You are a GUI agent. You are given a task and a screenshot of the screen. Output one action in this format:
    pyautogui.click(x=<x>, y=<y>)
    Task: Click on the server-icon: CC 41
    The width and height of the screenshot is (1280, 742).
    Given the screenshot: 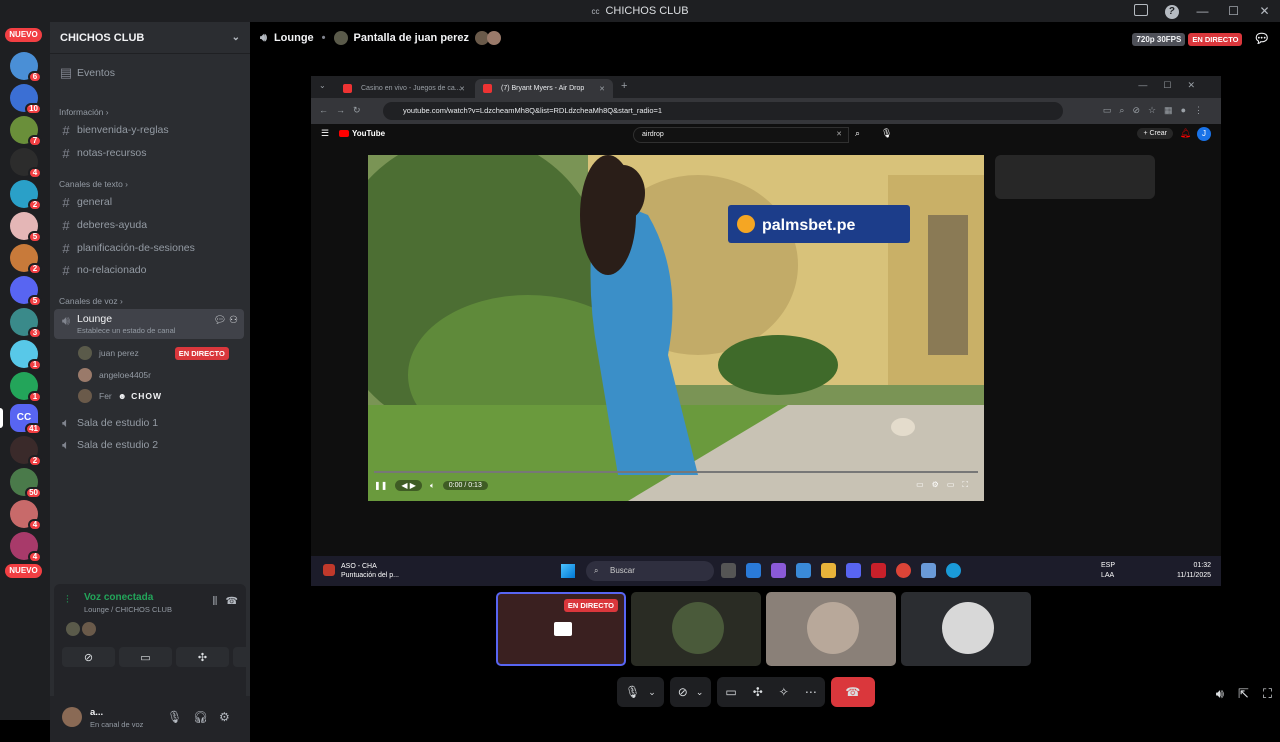 What is the action you would take?
    pyautogui.click(x=21, y=419)
    